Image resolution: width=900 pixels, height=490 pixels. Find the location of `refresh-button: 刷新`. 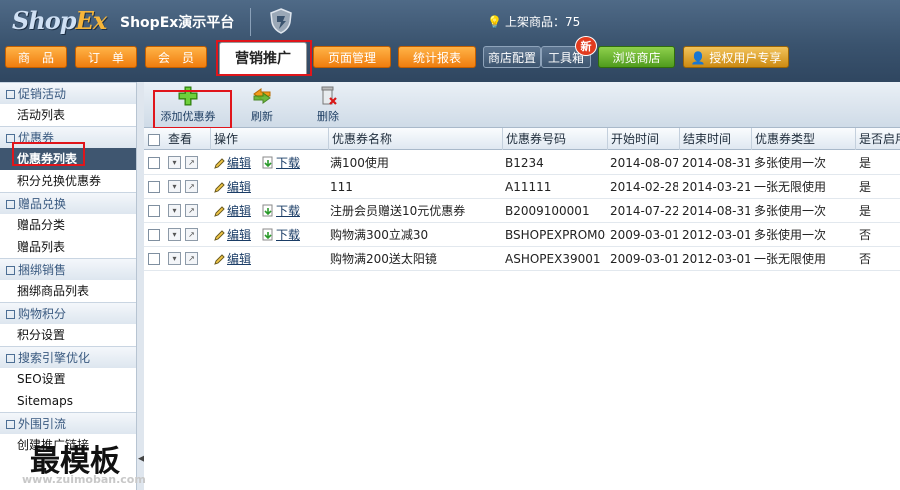

refresh-button: 刷新 is located at coordinates (262, 105).